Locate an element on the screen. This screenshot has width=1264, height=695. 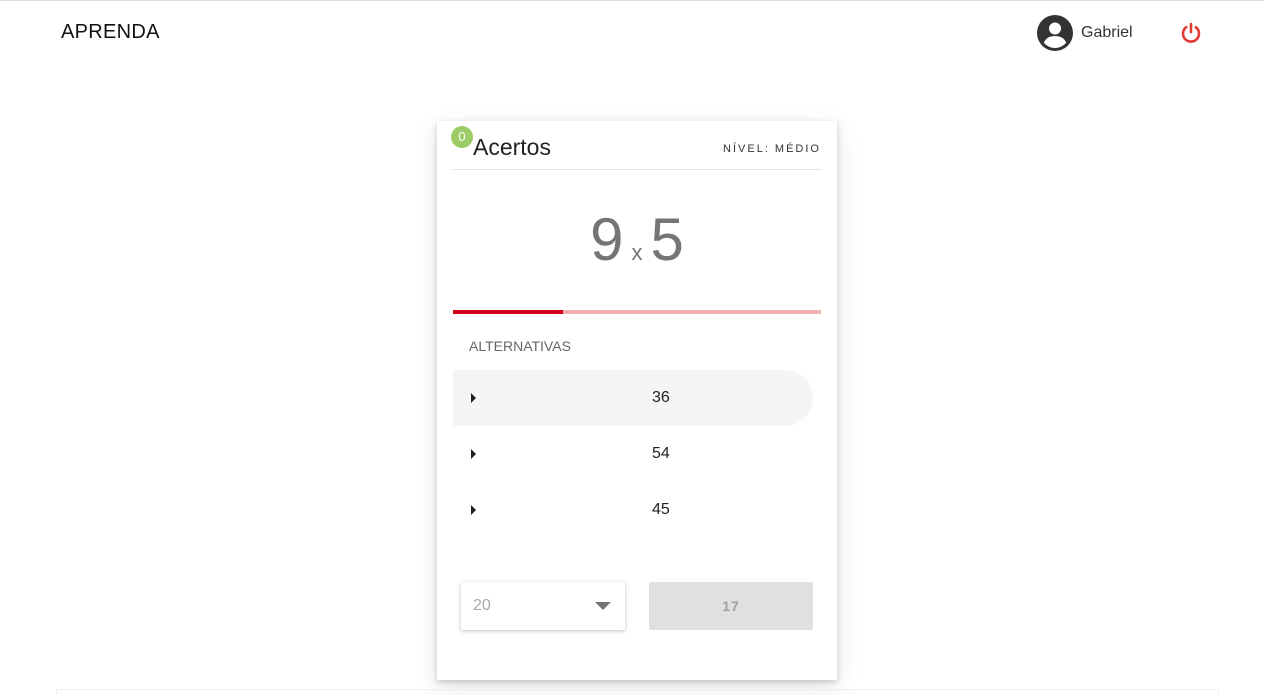
level-label: NÍVEL: MÉDIO is located at coordinates (772, 149).